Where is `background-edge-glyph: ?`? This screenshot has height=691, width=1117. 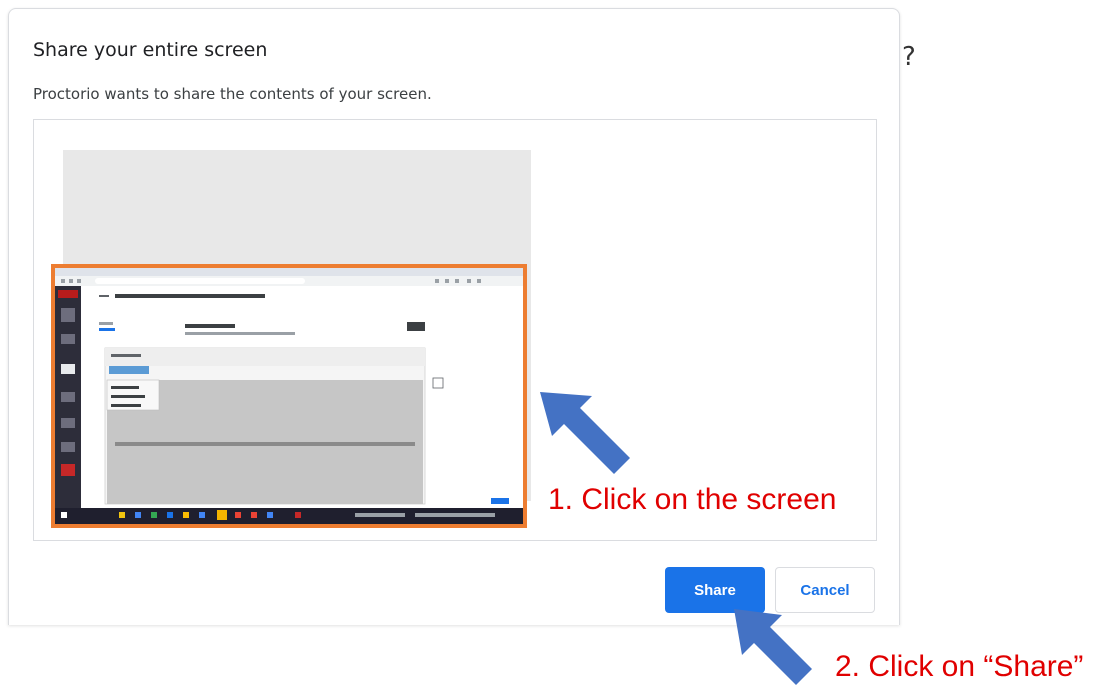
background-edge-glyph: ? is located at coordinates (909, 57).